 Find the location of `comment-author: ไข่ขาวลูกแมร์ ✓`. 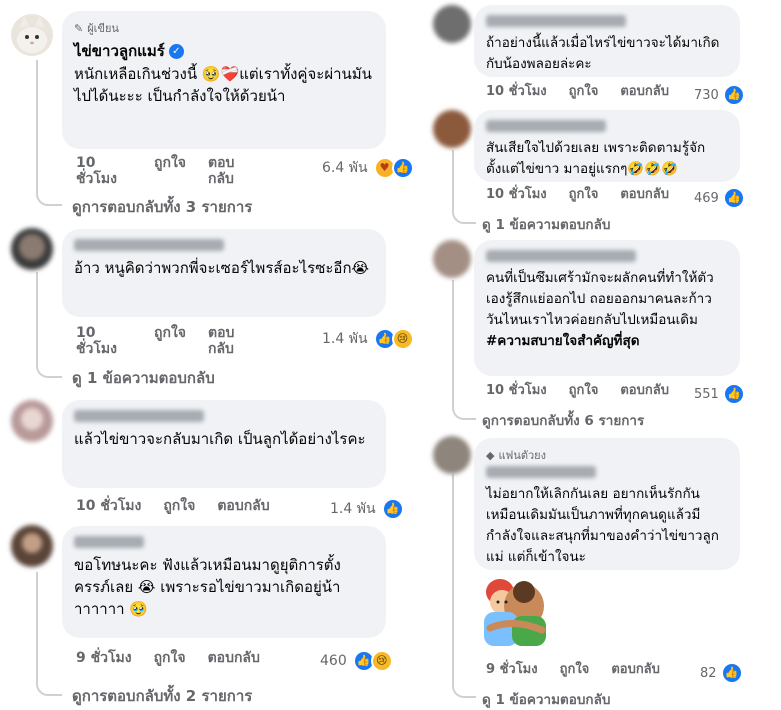

comment-author: ไข่ขาวลูกแมร์ ✓ is located at coordinates (224, 51).